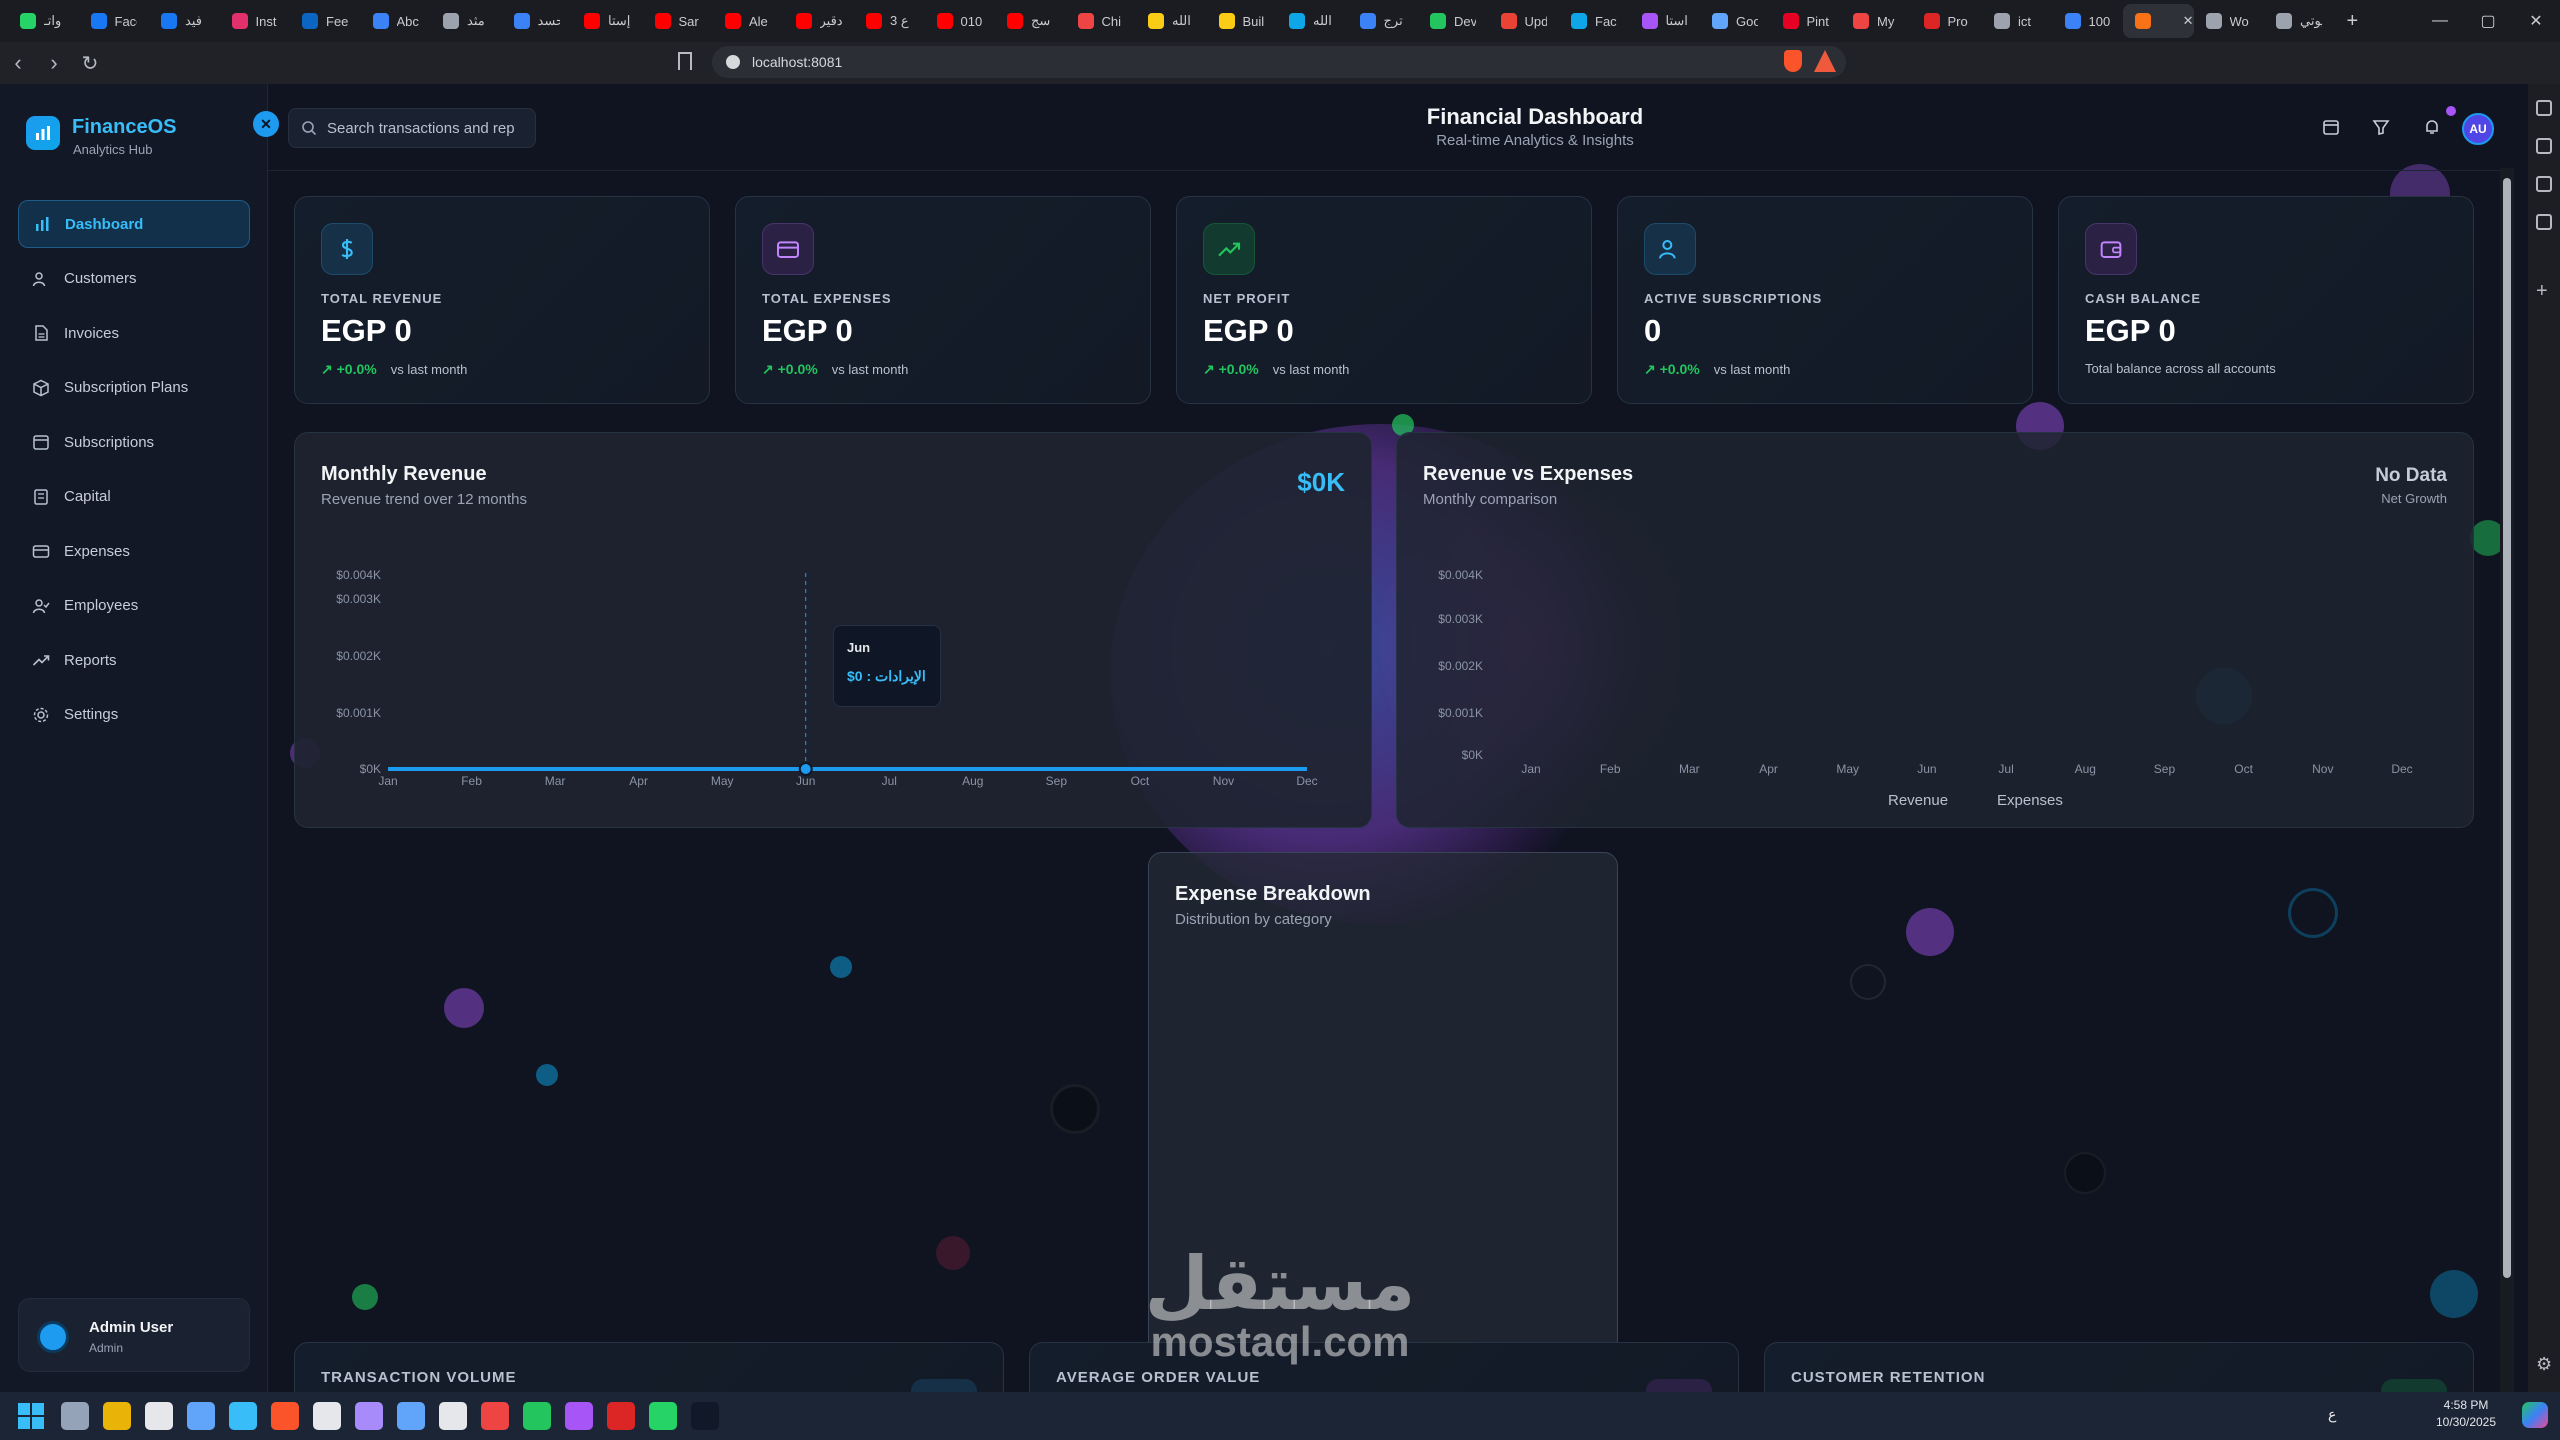  Describe the element at coordinates (1735, 21) in the screenshot. I see `browser-tab: Goo` at that location.